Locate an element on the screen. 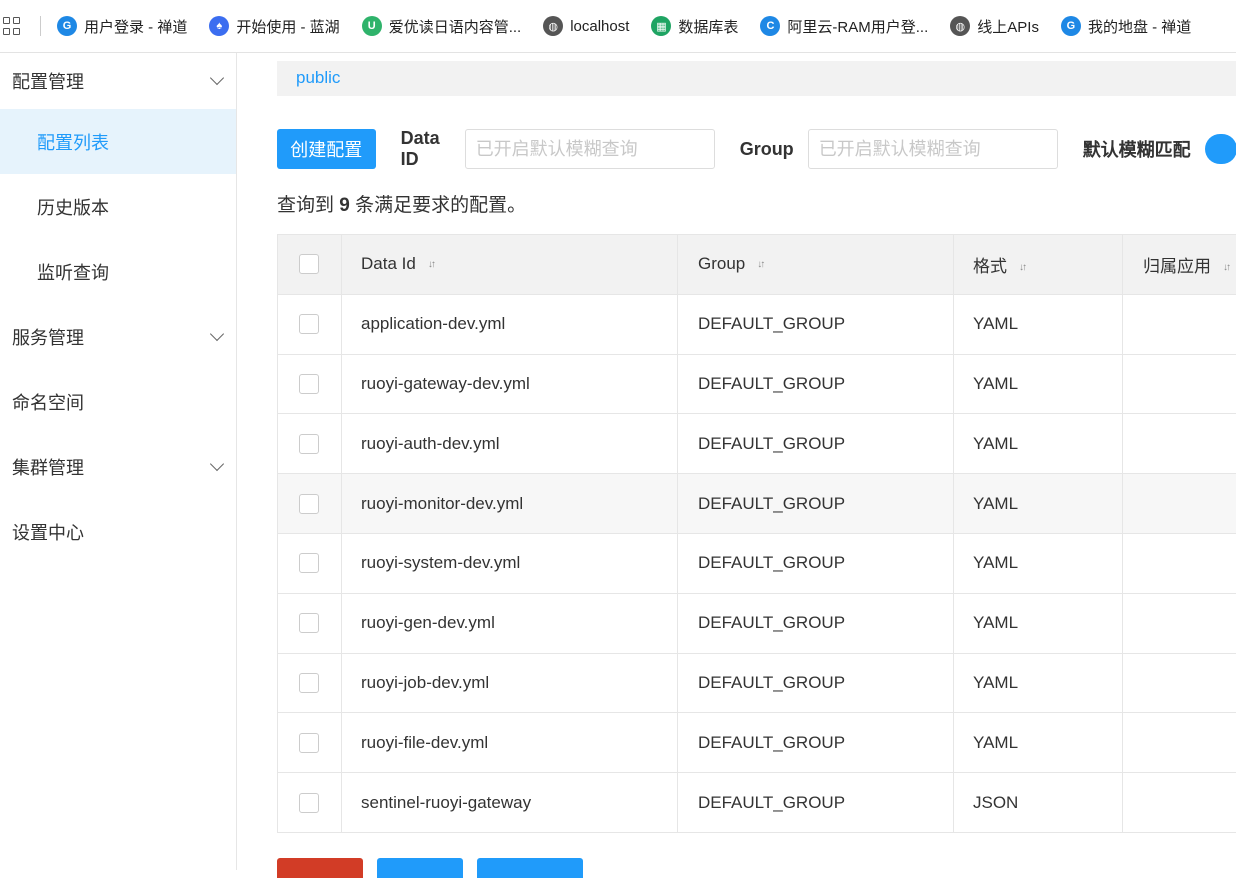  table-header-row: Data Id ↓↑ Group↓↑ 格式 ↓↑ 归属应用 ↓↑ is located at coordinates (757, 265).